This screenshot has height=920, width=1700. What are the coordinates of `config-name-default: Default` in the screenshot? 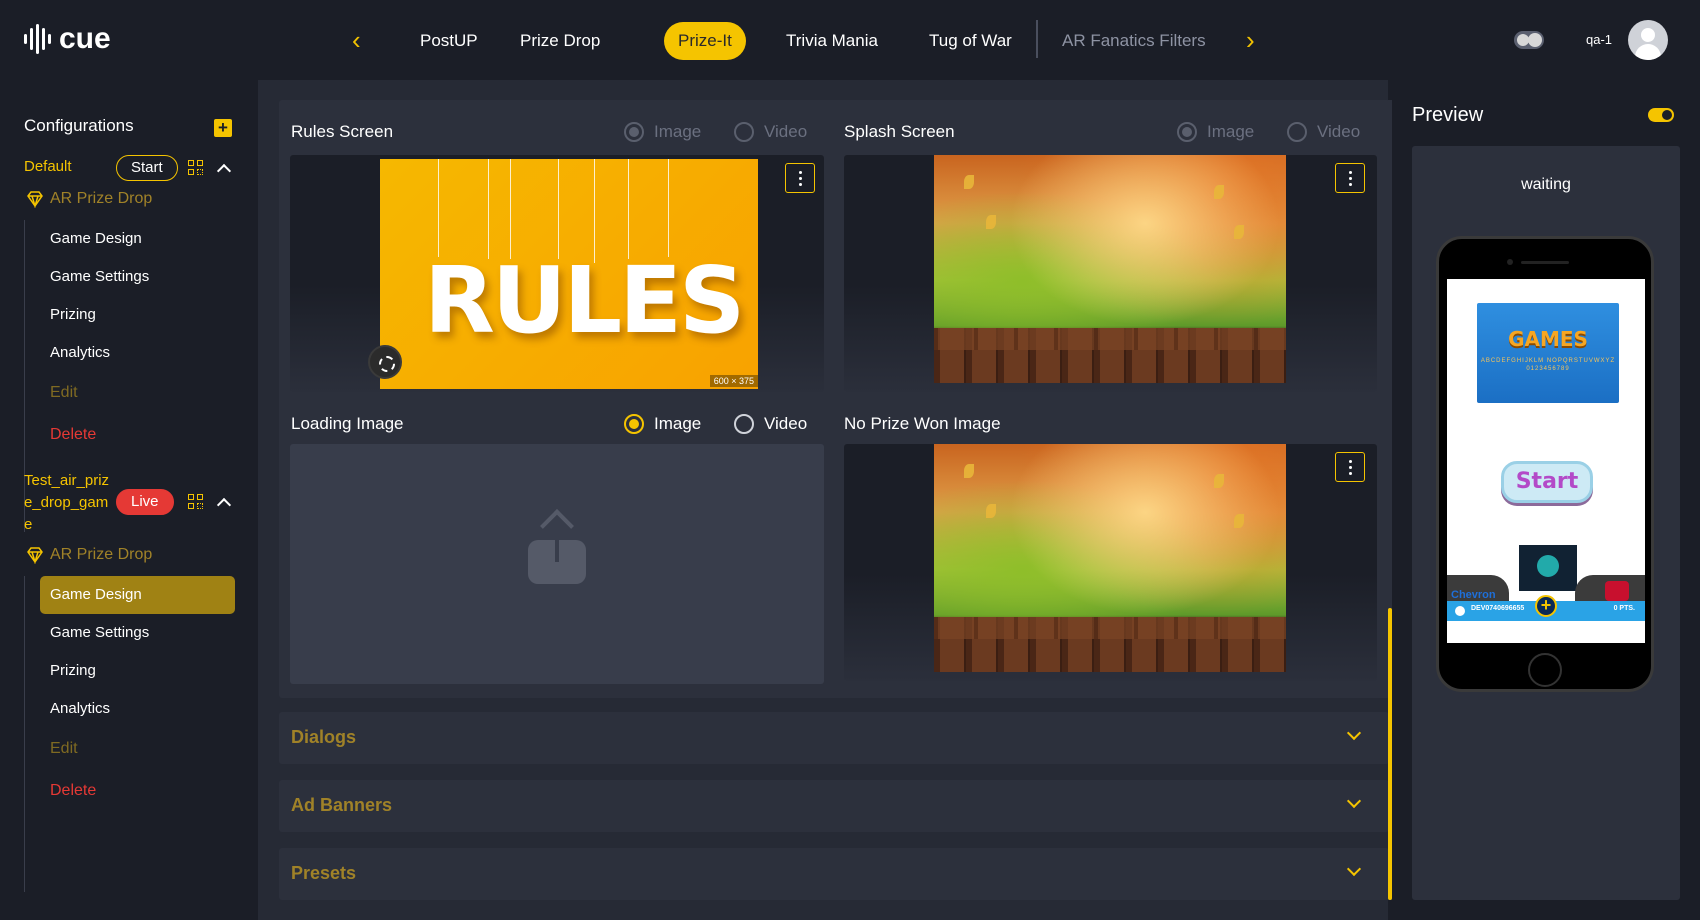 It's located at (48, 167).